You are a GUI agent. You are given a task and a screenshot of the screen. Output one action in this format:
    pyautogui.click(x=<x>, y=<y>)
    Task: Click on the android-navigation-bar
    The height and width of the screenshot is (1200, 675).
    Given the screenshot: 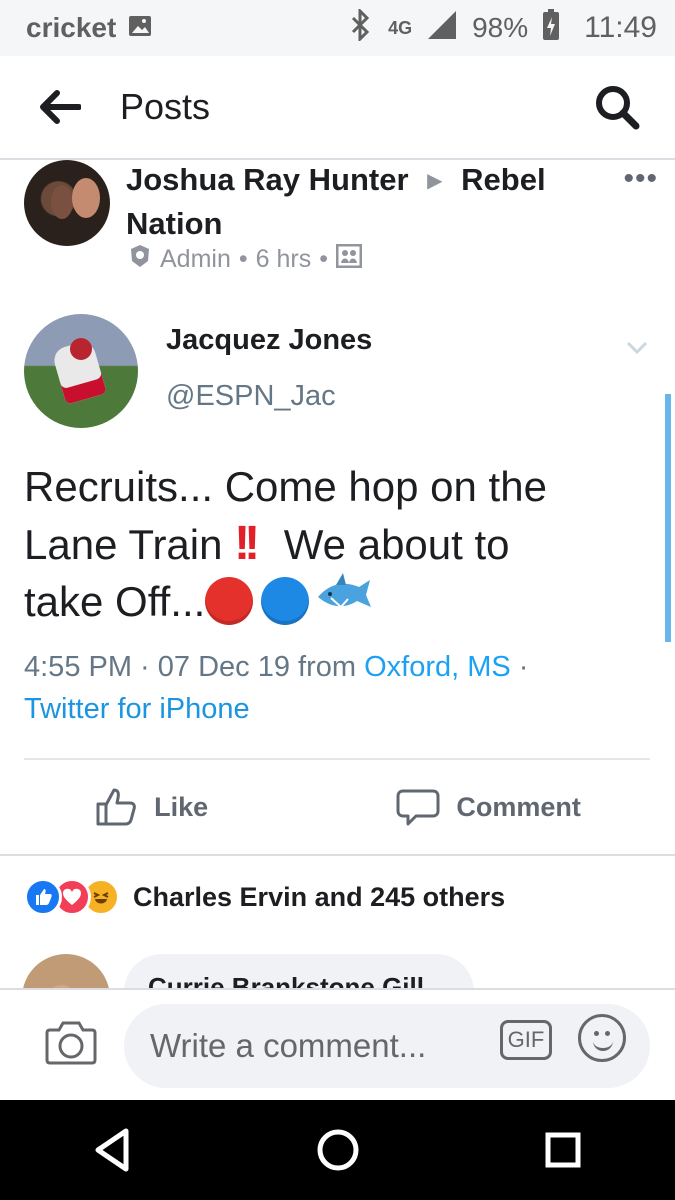 What is the action you would take?
    pyautogui.click(x=337, y=1150)
    